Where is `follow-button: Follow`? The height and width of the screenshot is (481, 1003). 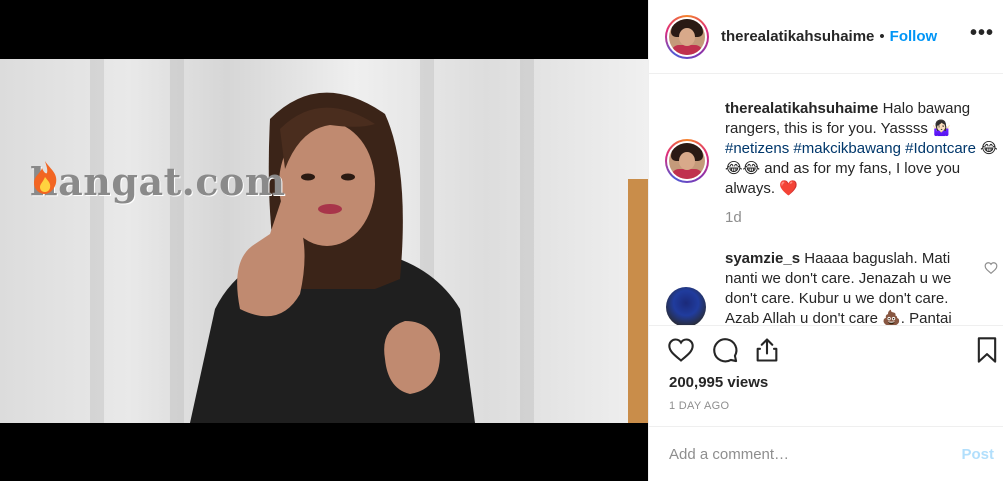 follow-button: Follow is located at coordinates (914, 36).